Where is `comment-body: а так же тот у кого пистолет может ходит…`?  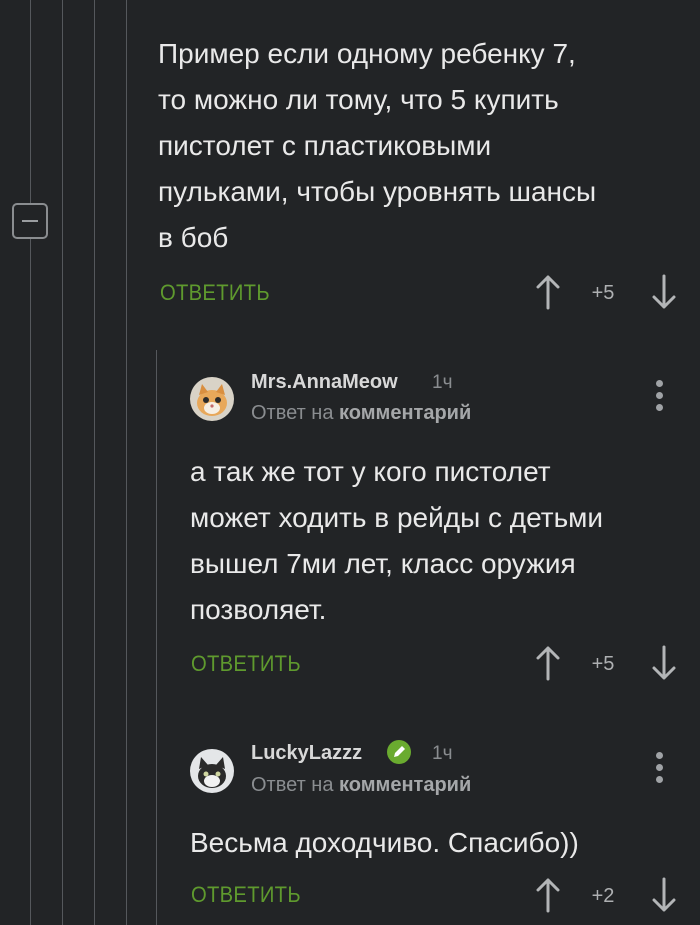 comment-body: а так же тот у кого пистолет может ходит… is located at coordinates (397, 540).